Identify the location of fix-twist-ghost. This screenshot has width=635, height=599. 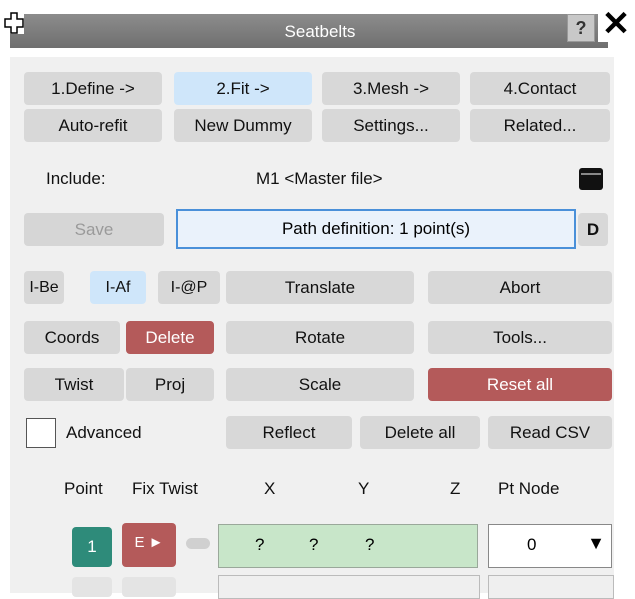
(149, 587).